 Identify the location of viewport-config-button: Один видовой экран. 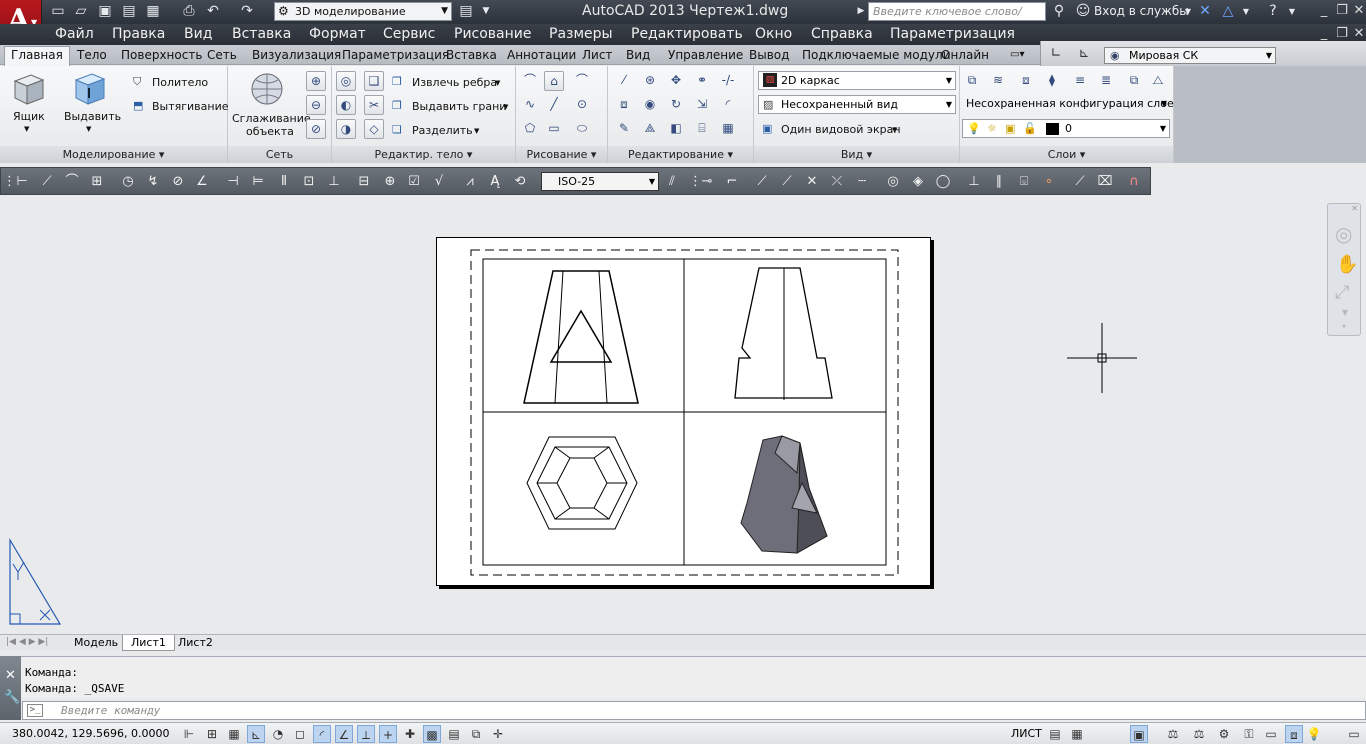
(841, 130).